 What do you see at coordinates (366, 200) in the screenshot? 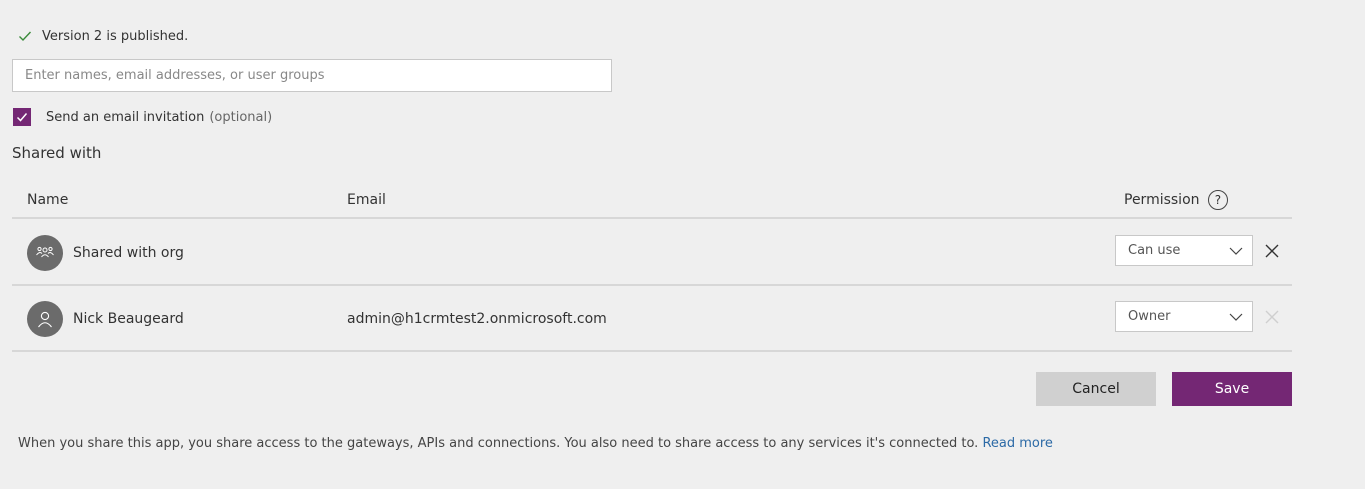
I see `column-header-email: Email` at bounding box center [366, 200].